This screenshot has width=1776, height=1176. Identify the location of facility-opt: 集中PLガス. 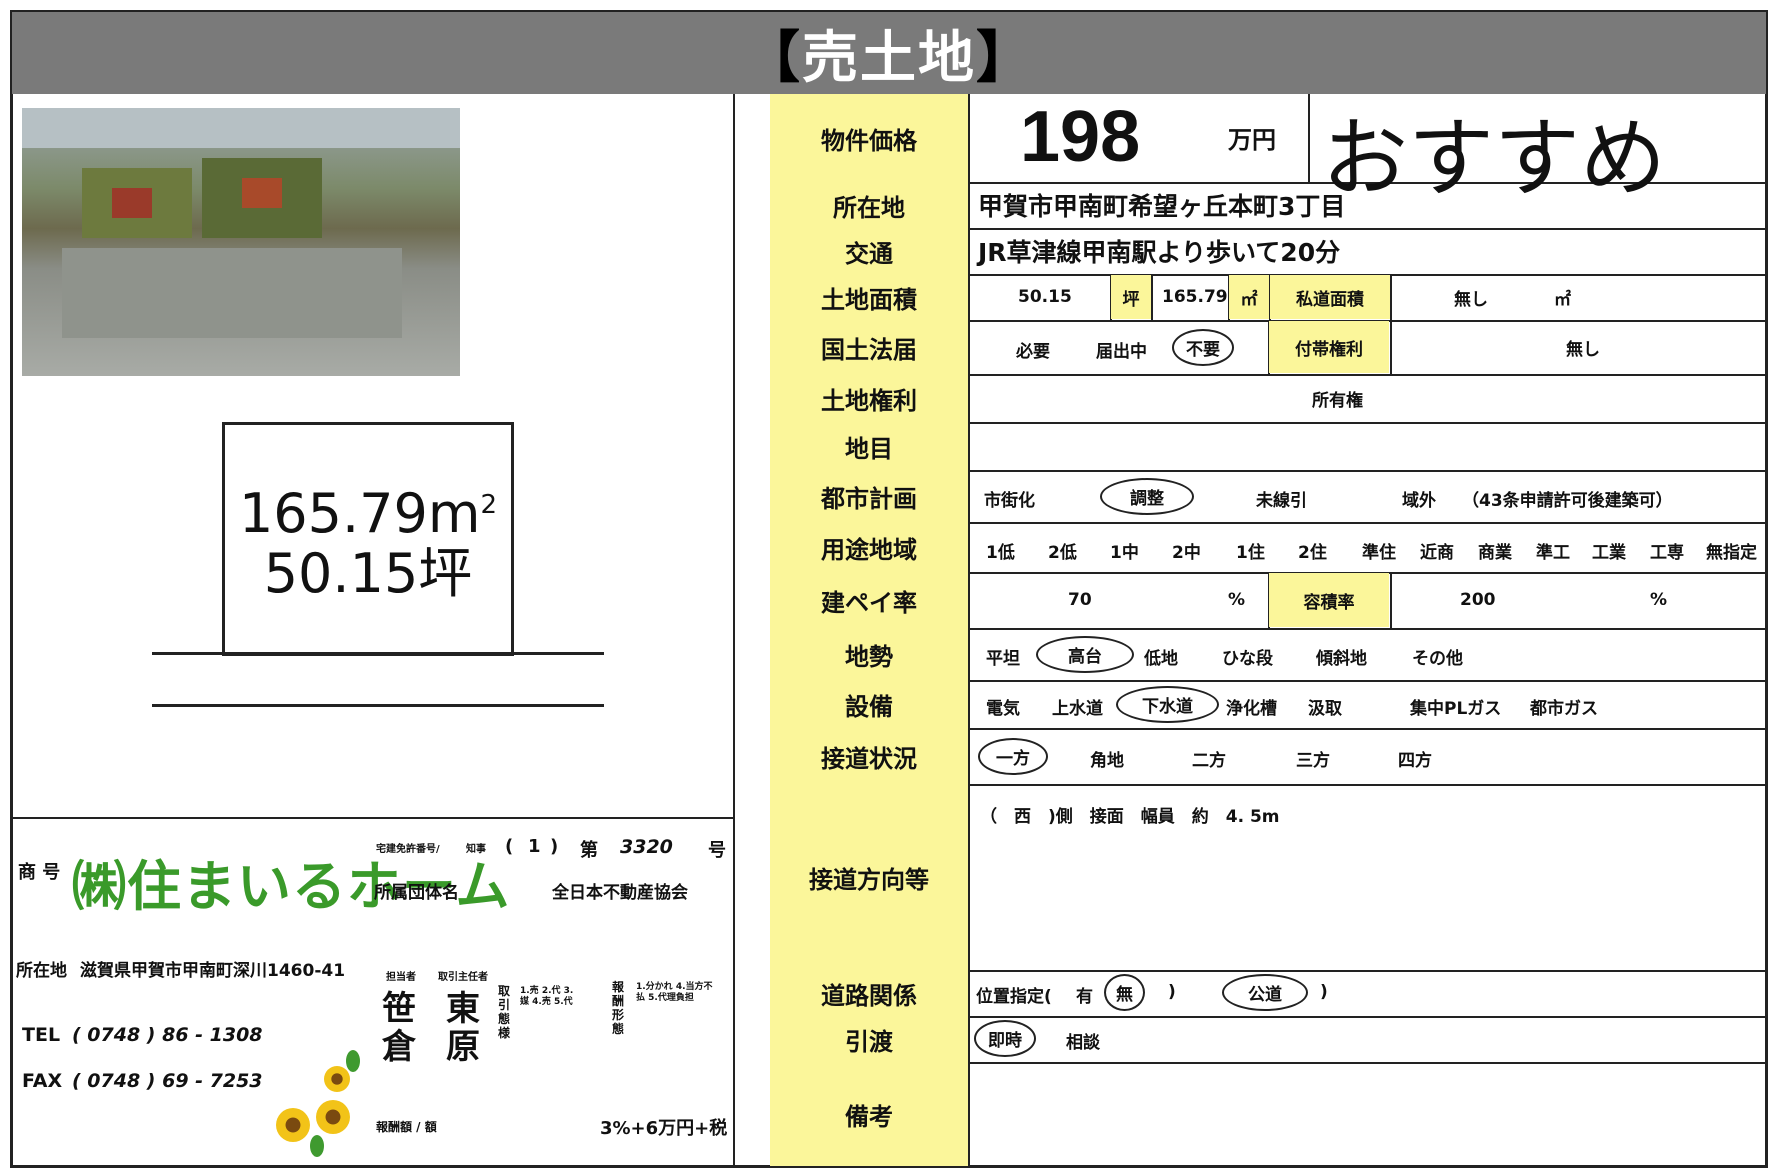
(1456, 709).